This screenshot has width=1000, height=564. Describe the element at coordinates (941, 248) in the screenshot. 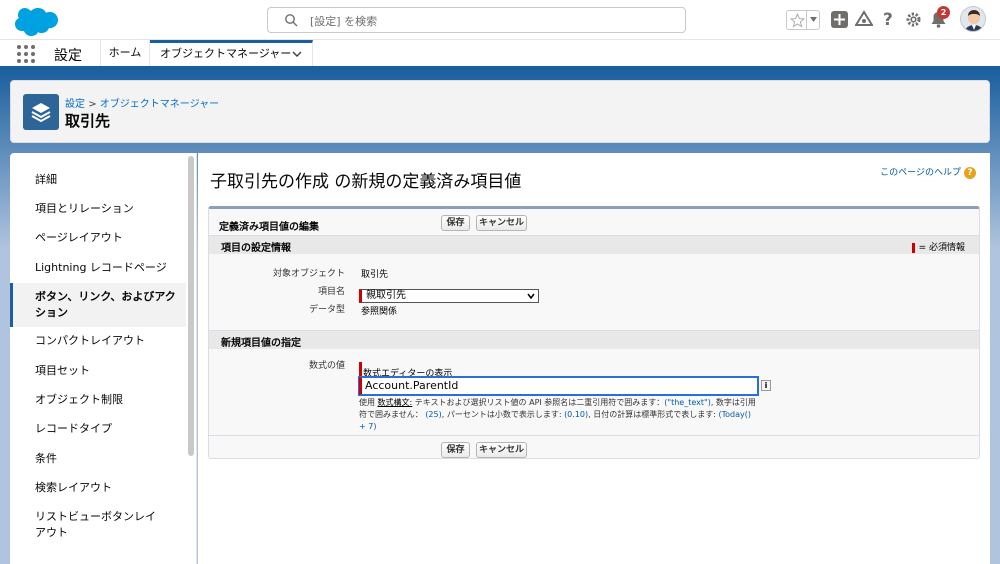

I see `required-legend-text: = 必須情報` at that location.